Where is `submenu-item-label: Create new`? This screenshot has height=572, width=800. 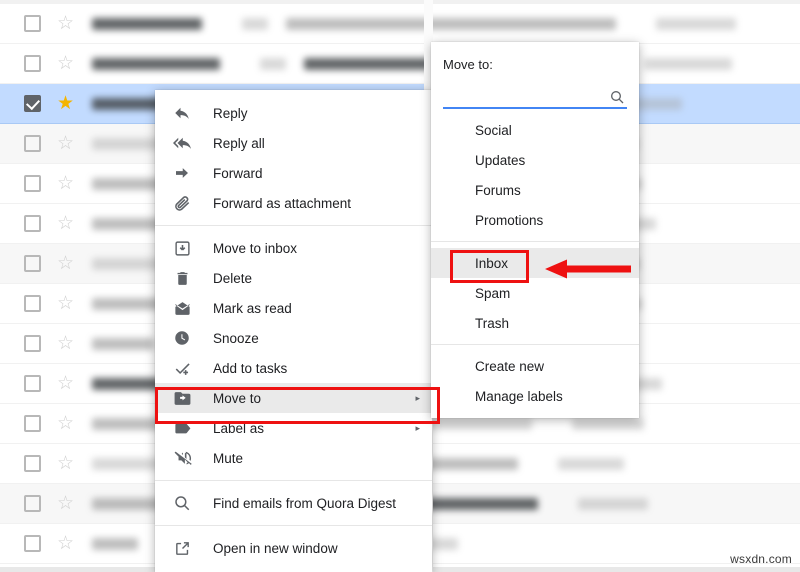 submenu-item-label: Create new is located at coordinates (510, 366).